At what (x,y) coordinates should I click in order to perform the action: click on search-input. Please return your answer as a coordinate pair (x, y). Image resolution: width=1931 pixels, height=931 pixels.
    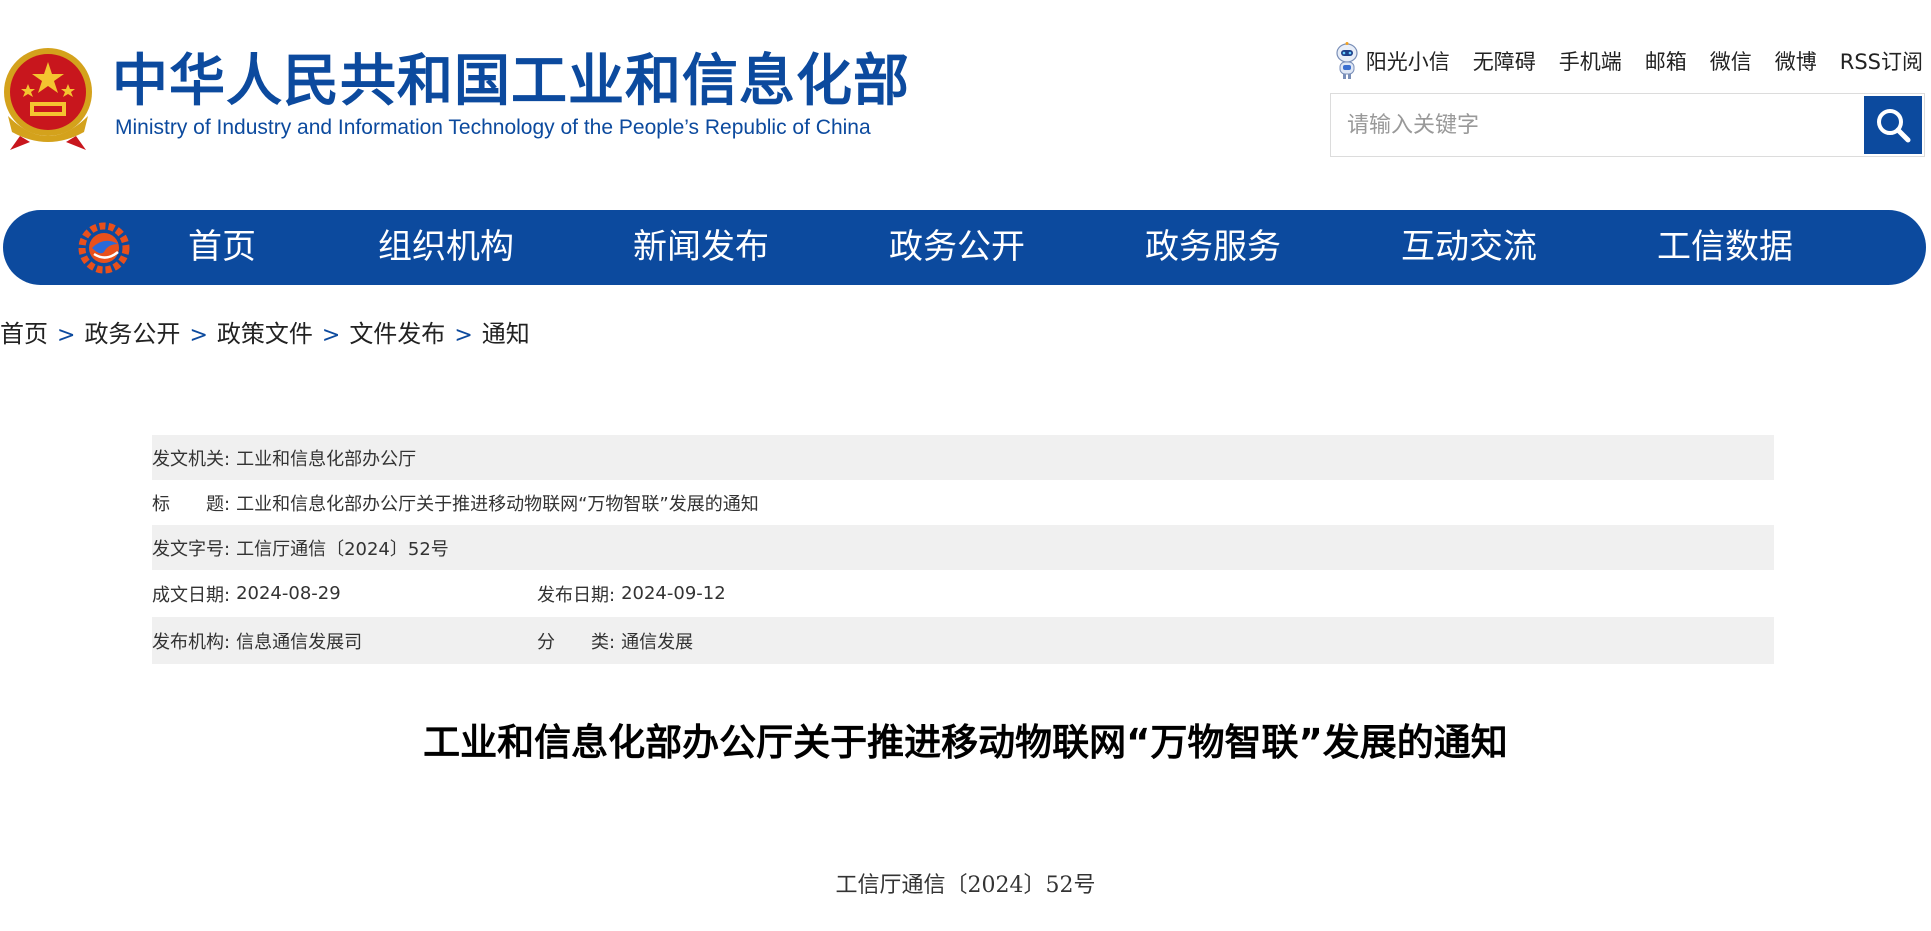
    Looking at the image, I should click on (1596, 125).